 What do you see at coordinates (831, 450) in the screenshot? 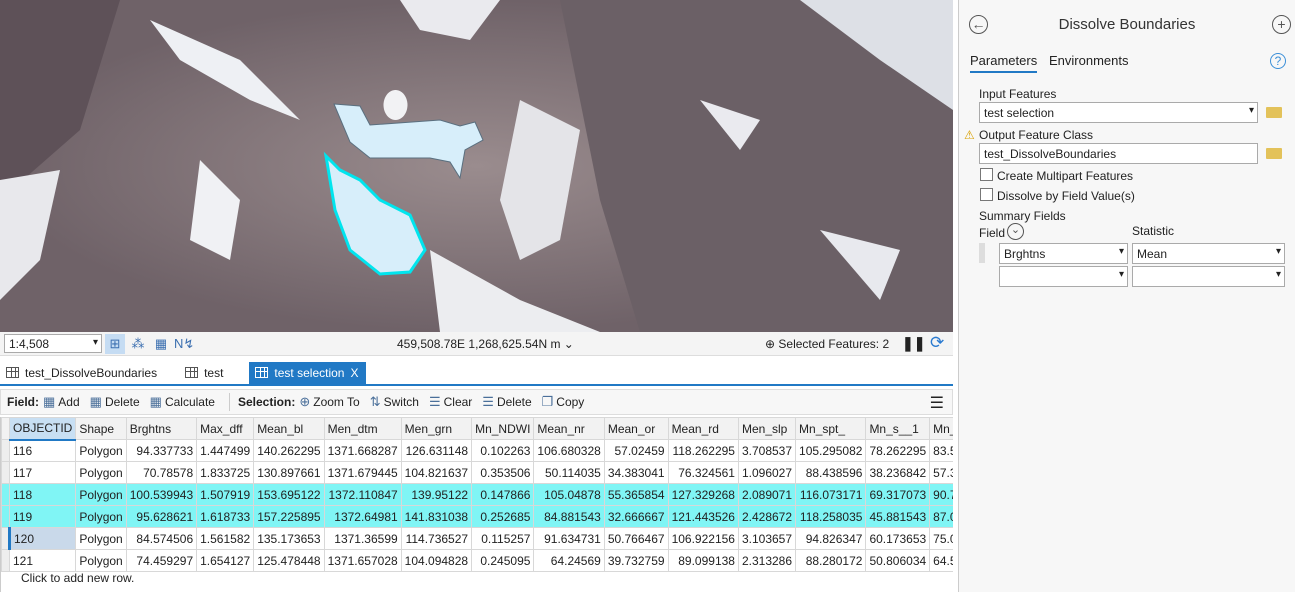
I see `cell-mn_spt_: 105.295082` at bounding box center [831, 450].